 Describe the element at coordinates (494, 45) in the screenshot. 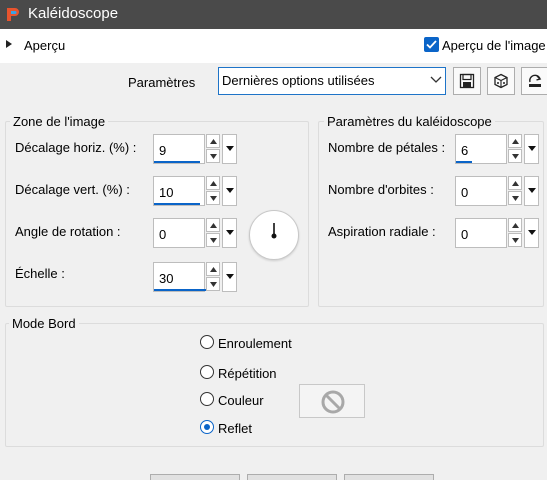

I see `preview-image-label: Aperçu de l'image` at that location.